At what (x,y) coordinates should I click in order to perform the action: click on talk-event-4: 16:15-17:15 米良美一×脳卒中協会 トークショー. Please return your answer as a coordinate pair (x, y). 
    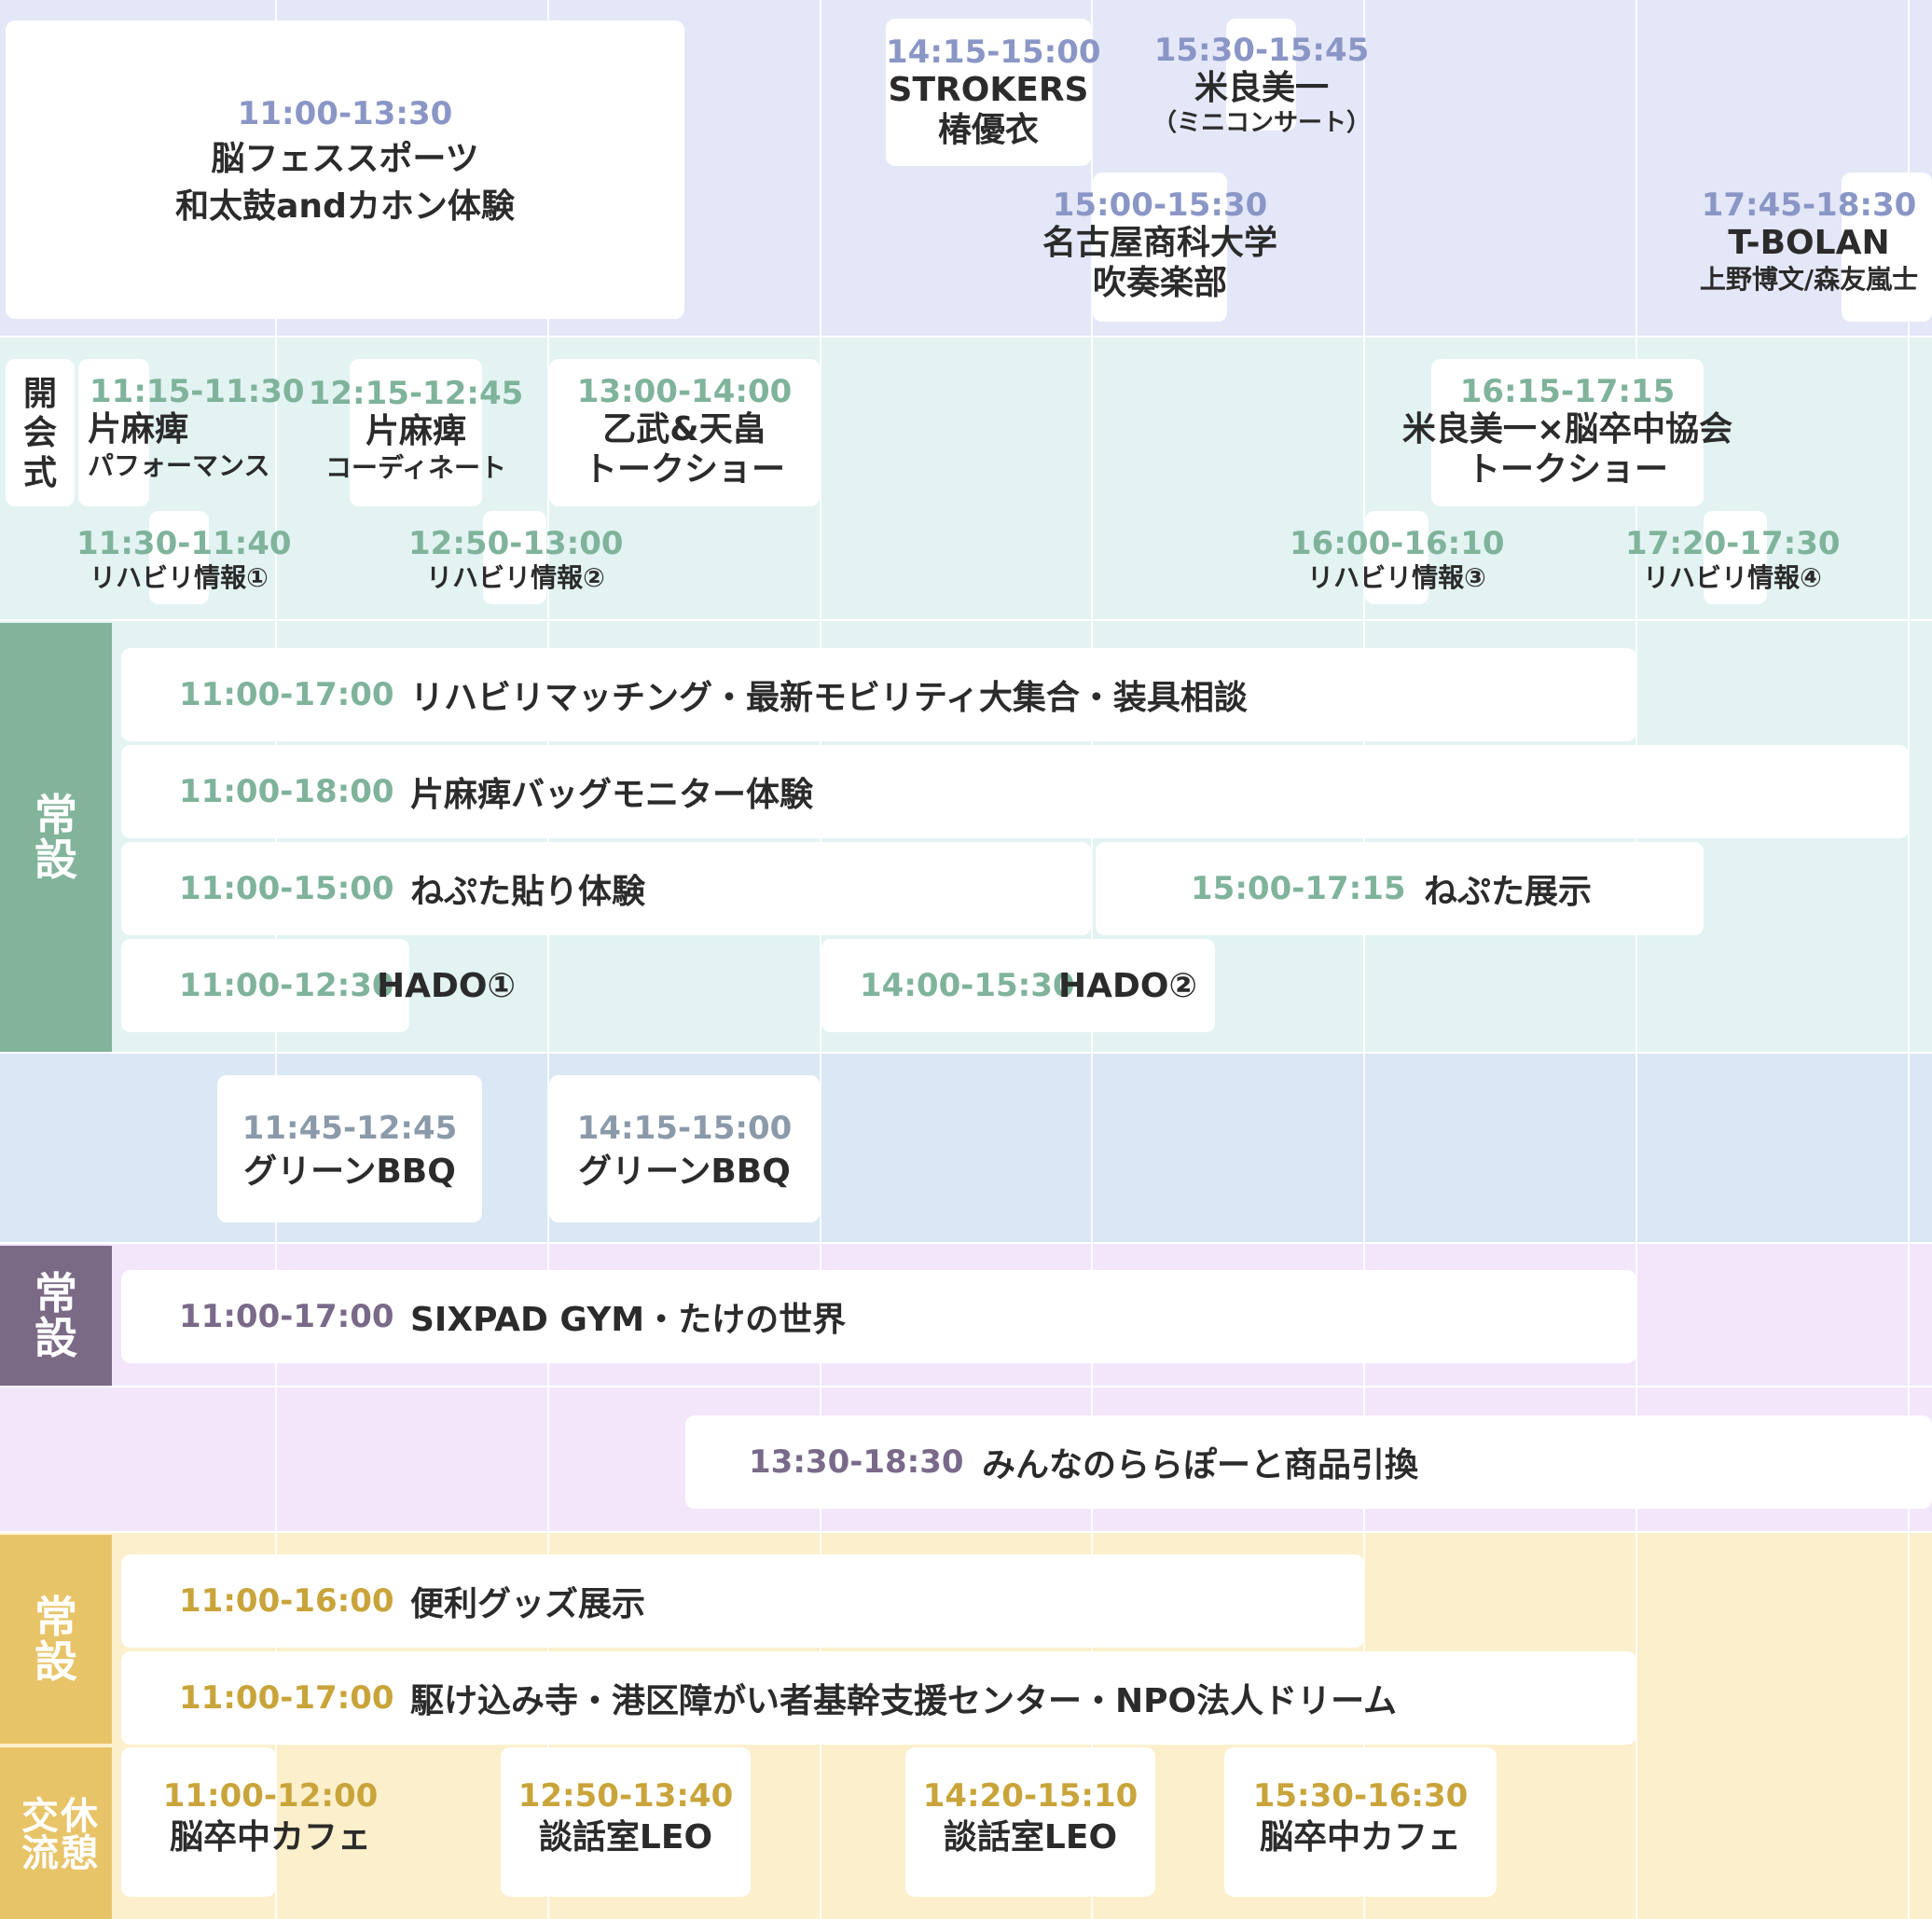
    Looking at the image, I should click on (1567, 431).